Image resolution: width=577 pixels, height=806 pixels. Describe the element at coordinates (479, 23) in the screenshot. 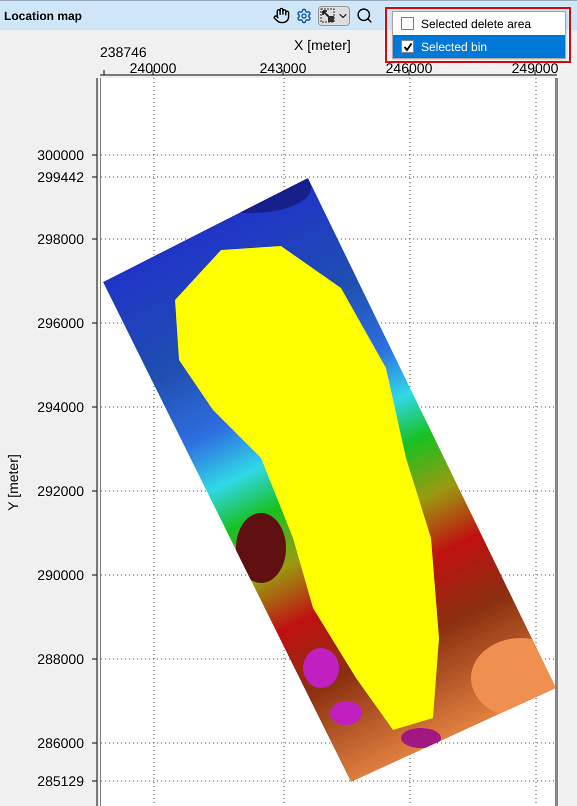

I see `menu-item: Selected delete area` at that location.